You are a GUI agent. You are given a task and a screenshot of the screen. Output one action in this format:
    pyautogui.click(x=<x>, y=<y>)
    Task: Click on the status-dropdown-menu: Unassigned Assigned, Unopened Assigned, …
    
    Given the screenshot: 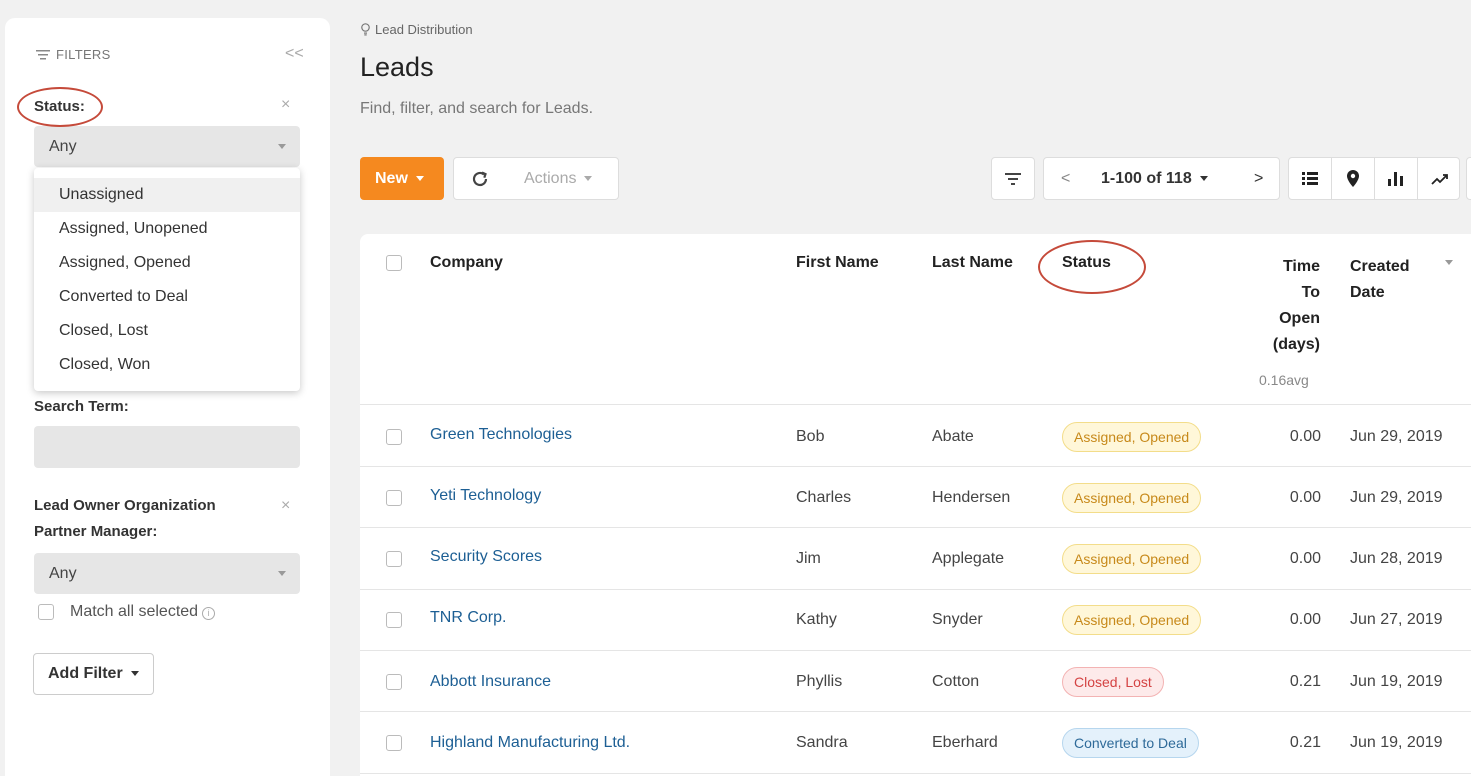 What is the action you would take?
    pyautogui.click(x=167, y=279)
    